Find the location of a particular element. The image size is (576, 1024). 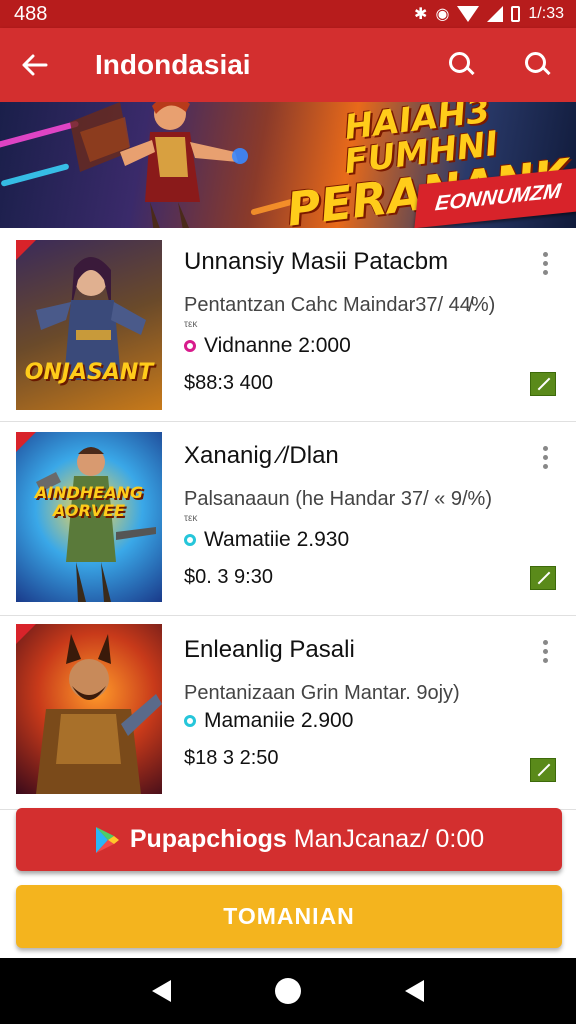

play-store-button: Pupapchiogs ManJcanaz/ 0:00 is located at coordinates (289, 839).